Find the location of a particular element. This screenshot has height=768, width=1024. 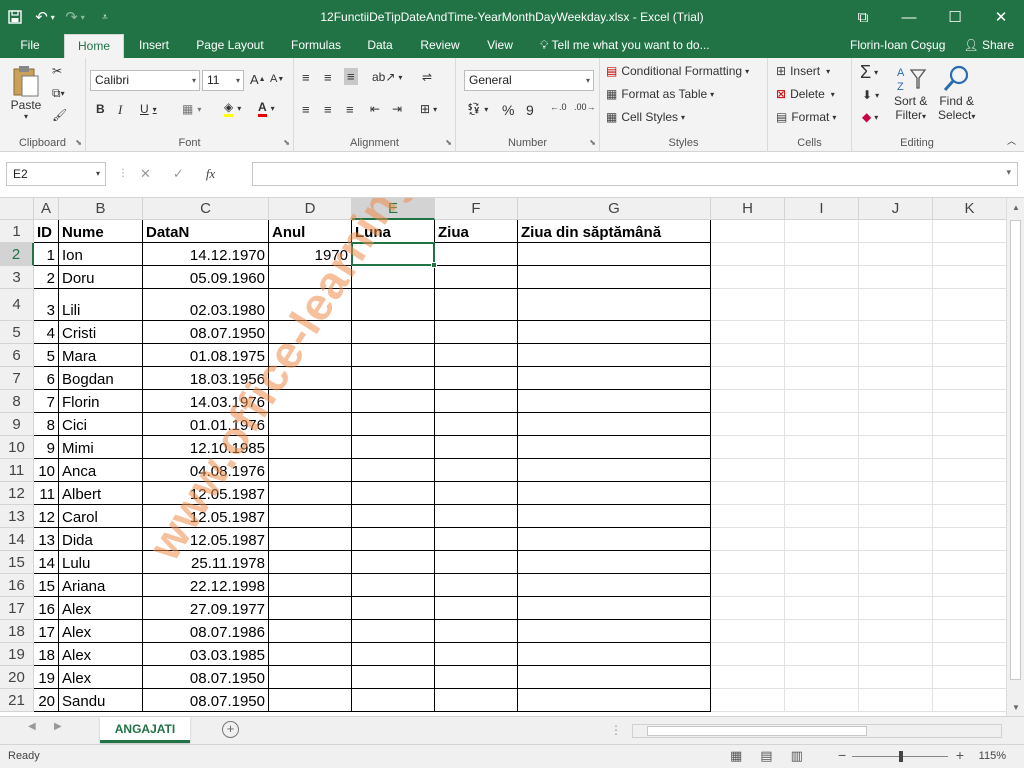

user-name: Florin-Ioan Coşug is located at coordinates (897, 46).